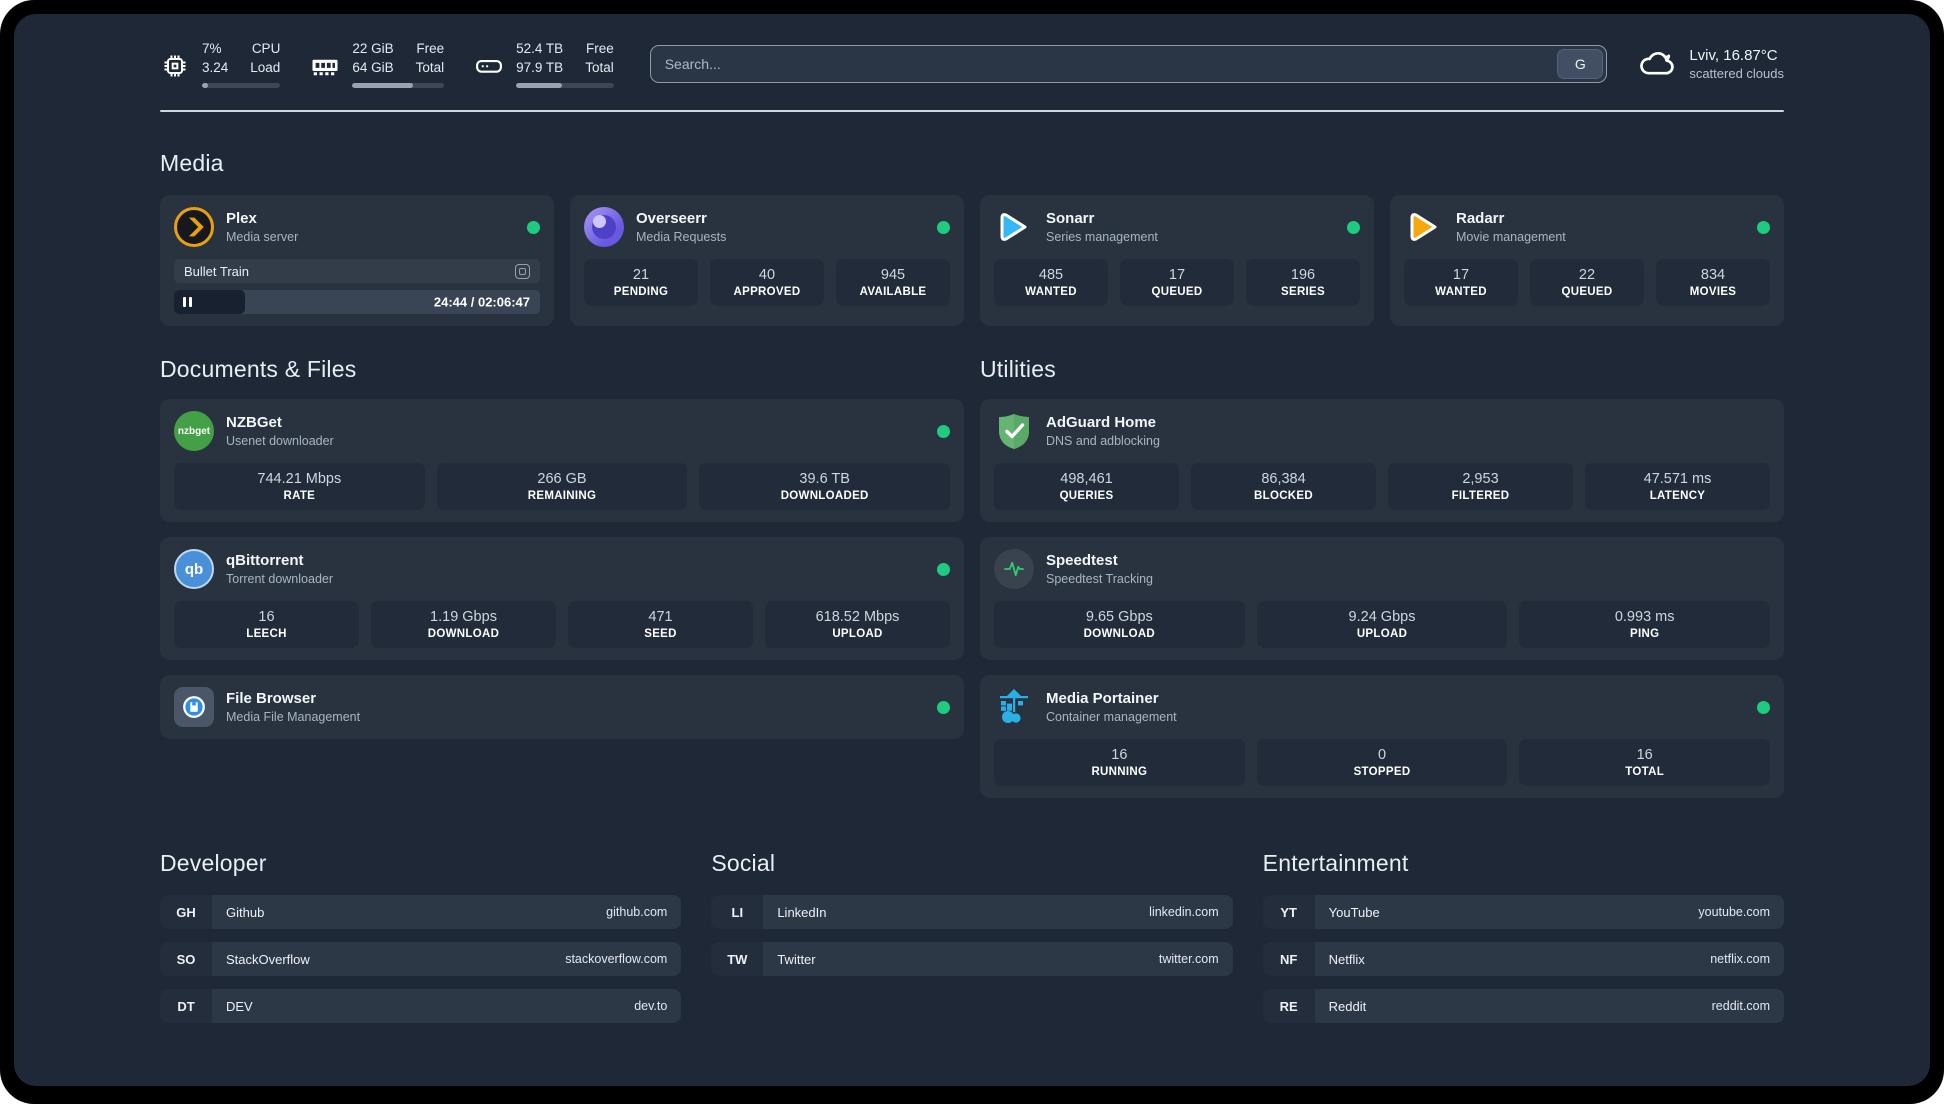 The width and height of the screenshot is (1944, 1104). What do you see at coordinates (357, 302) in the screenshot?
I see `playback-progress-bar: 24:44 / 02:06:47` at bounding box center [357, 302].